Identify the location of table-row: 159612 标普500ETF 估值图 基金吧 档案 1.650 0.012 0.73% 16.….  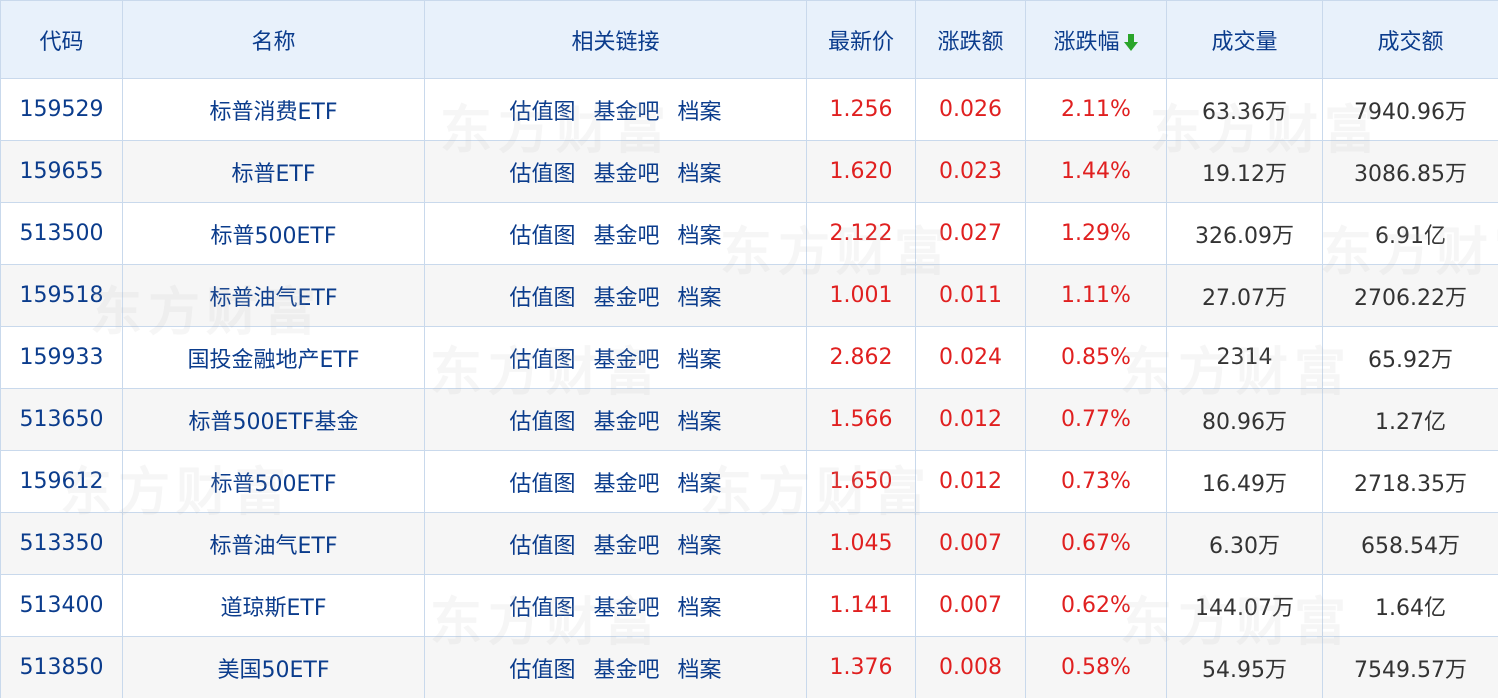
(749, 481).